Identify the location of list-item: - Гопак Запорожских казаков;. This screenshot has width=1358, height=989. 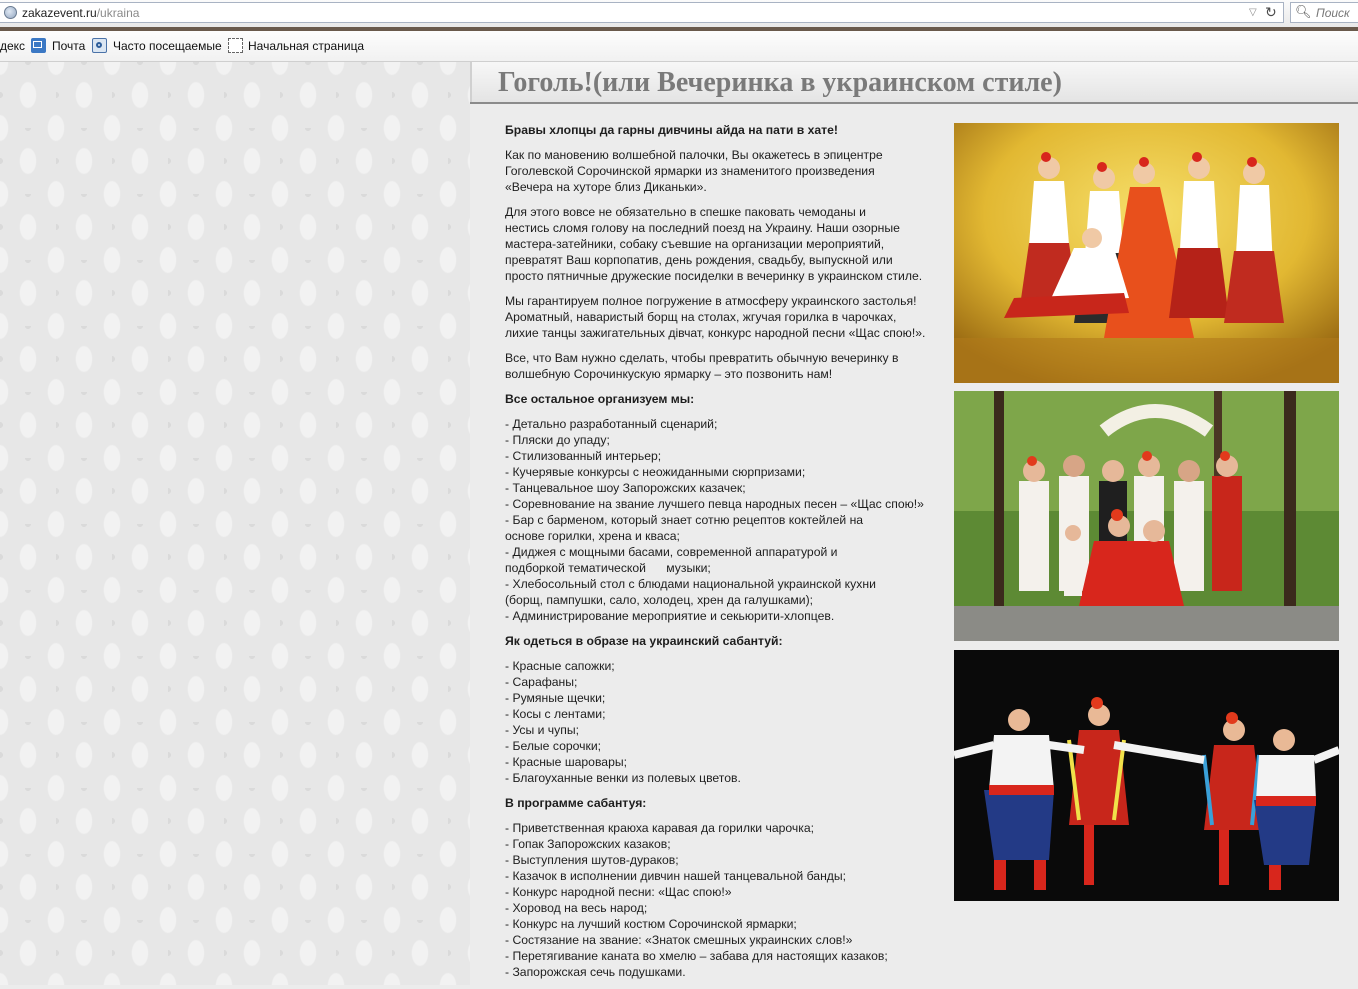
(588, 844).